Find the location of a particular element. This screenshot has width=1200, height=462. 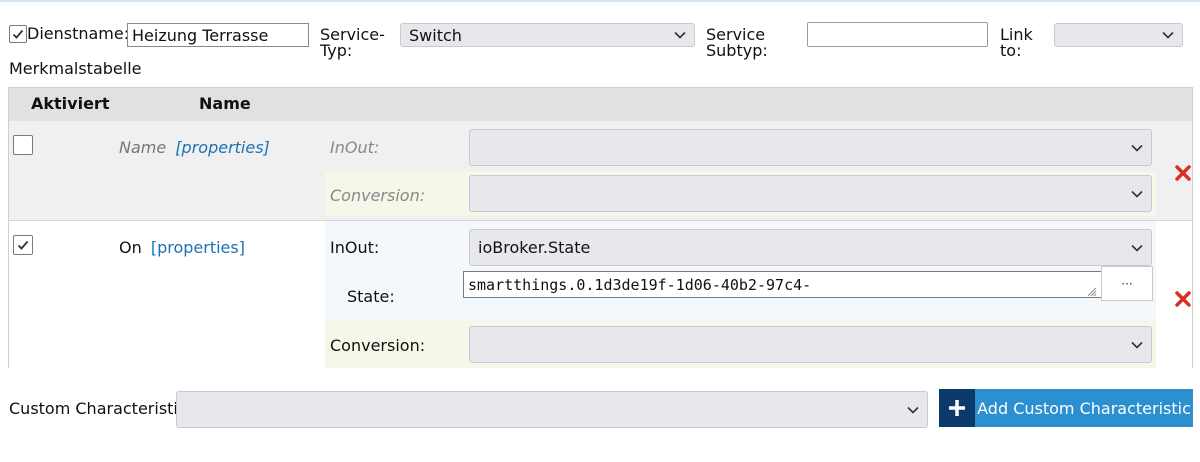

column-header-aktiviert: Aktiviert is located at coordinates (70, 103).